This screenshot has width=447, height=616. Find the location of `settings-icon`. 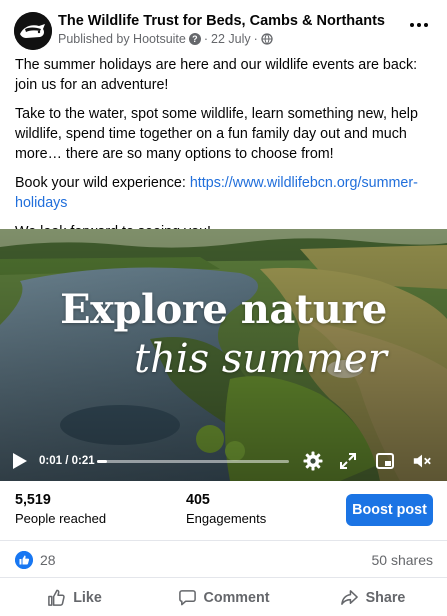

settings-icon is located at coordinates (313, 461).